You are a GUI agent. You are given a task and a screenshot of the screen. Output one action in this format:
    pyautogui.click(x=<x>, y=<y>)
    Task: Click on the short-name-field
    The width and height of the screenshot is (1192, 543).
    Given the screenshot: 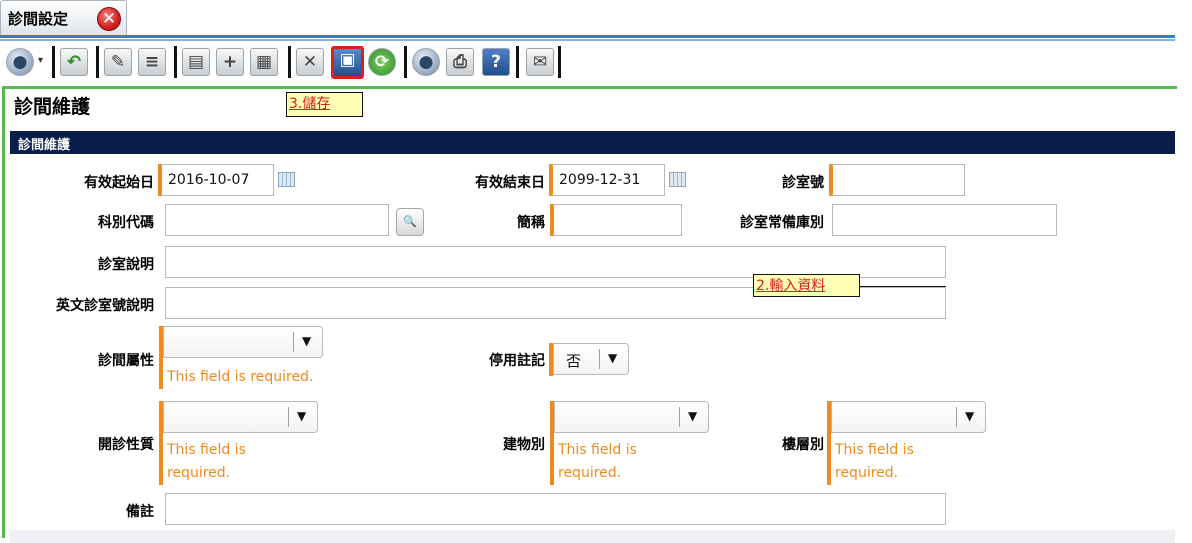 What is the action you would take?
    pyautogui.click(x=616, y=220)
    